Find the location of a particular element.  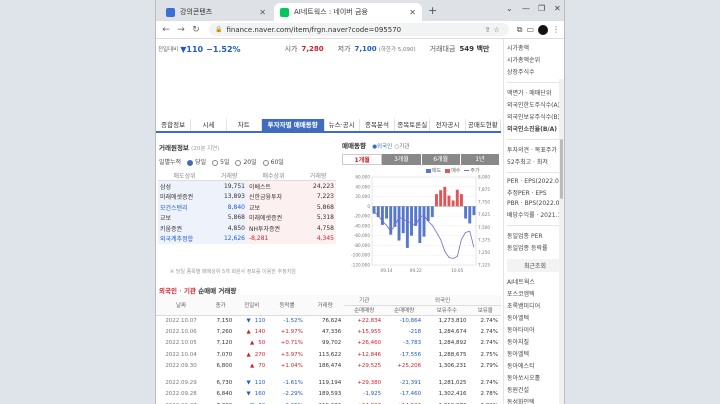

chevron-down-icon: ⌄ is located at coordinates (509, 8).